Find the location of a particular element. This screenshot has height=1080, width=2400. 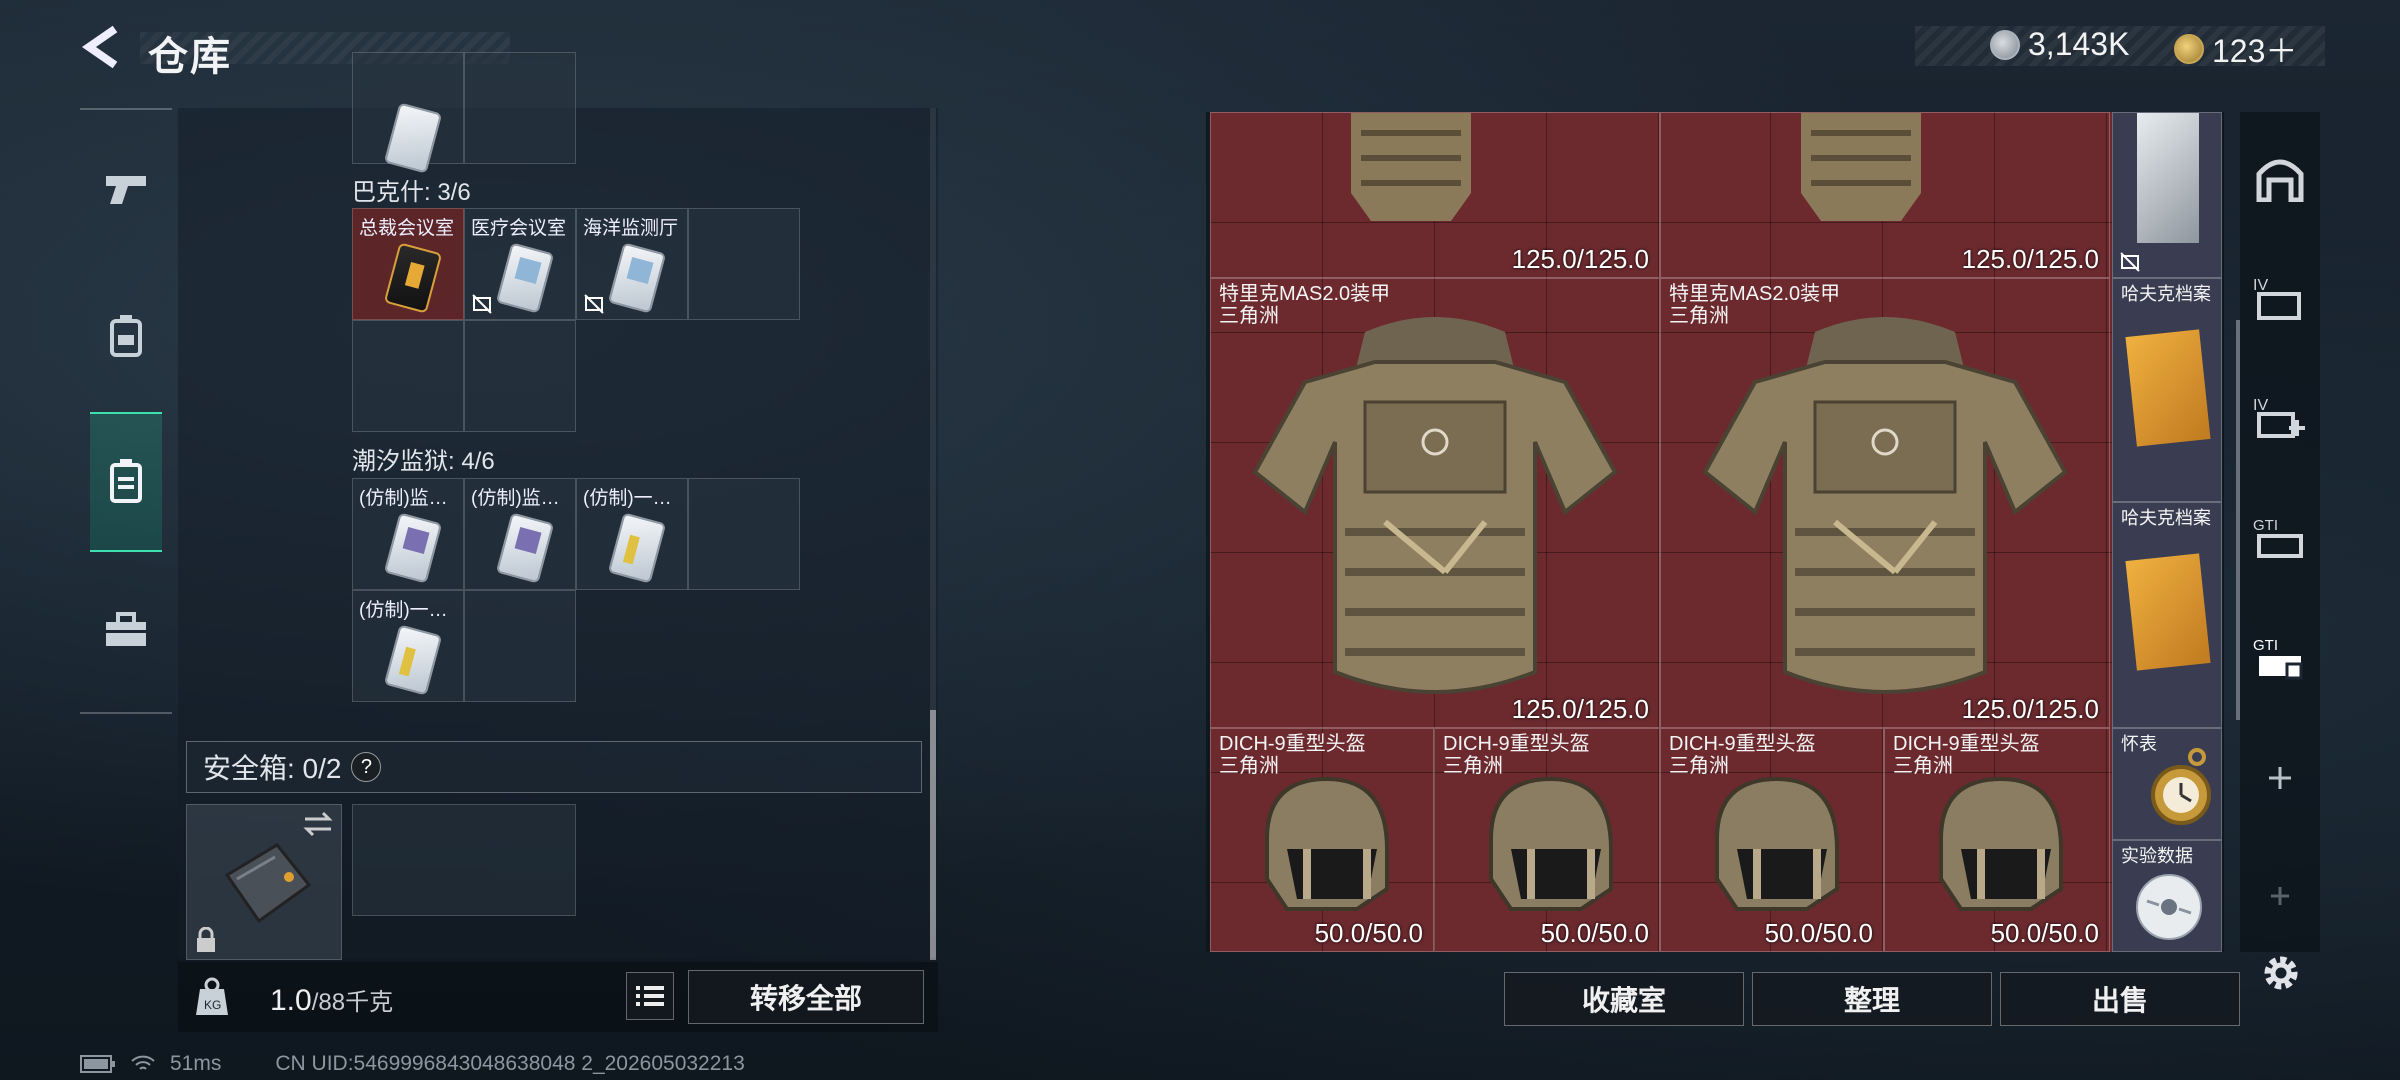

nav-equipment is located at coordinates (126, 335).